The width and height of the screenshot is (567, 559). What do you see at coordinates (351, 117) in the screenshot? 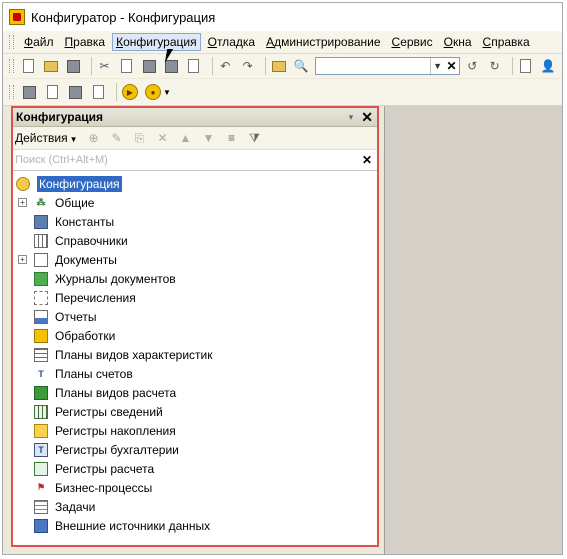
I see `pin-icon: ▾` at bounding box center [351, 117].